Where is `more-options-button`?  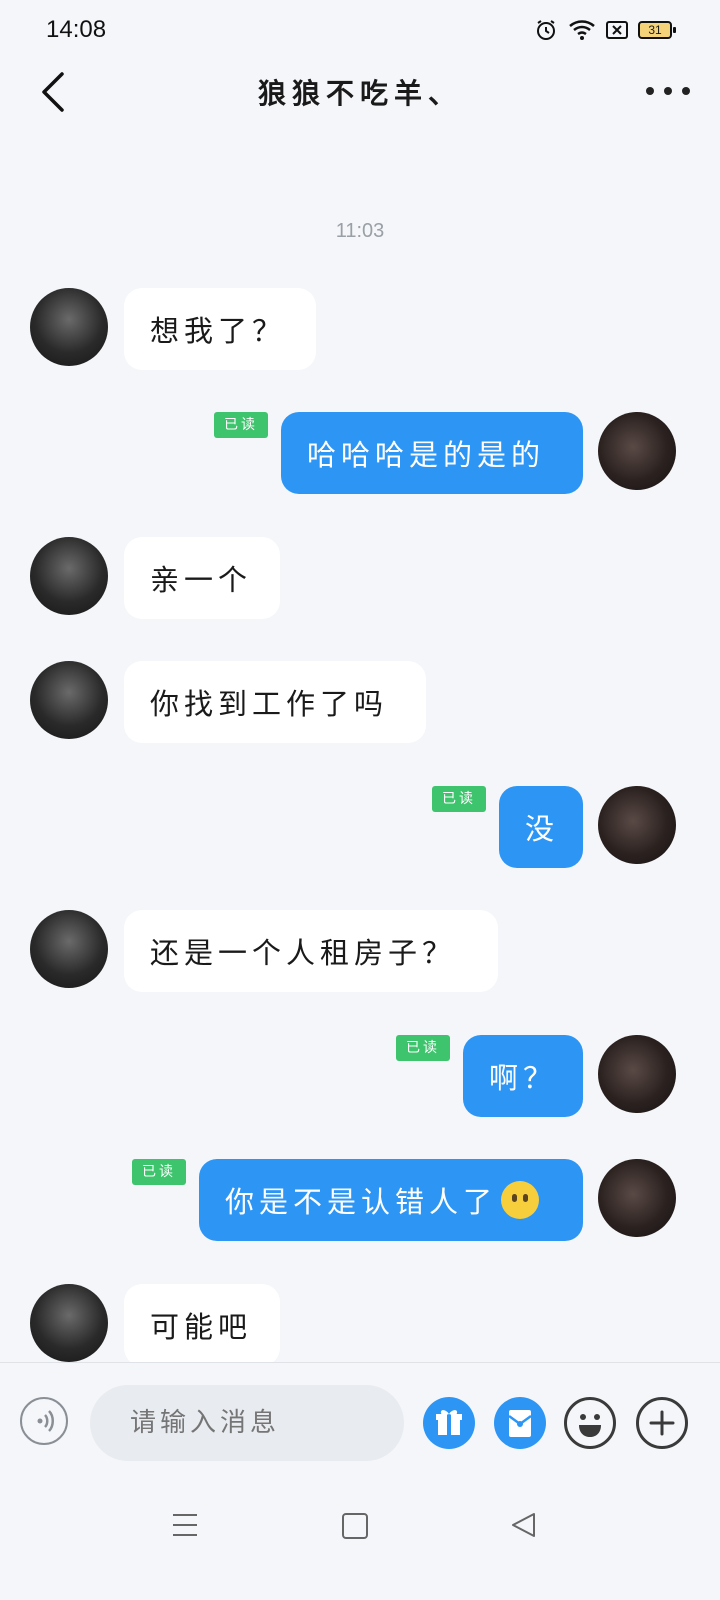
more-options-button is located at coordinates (668, 91).